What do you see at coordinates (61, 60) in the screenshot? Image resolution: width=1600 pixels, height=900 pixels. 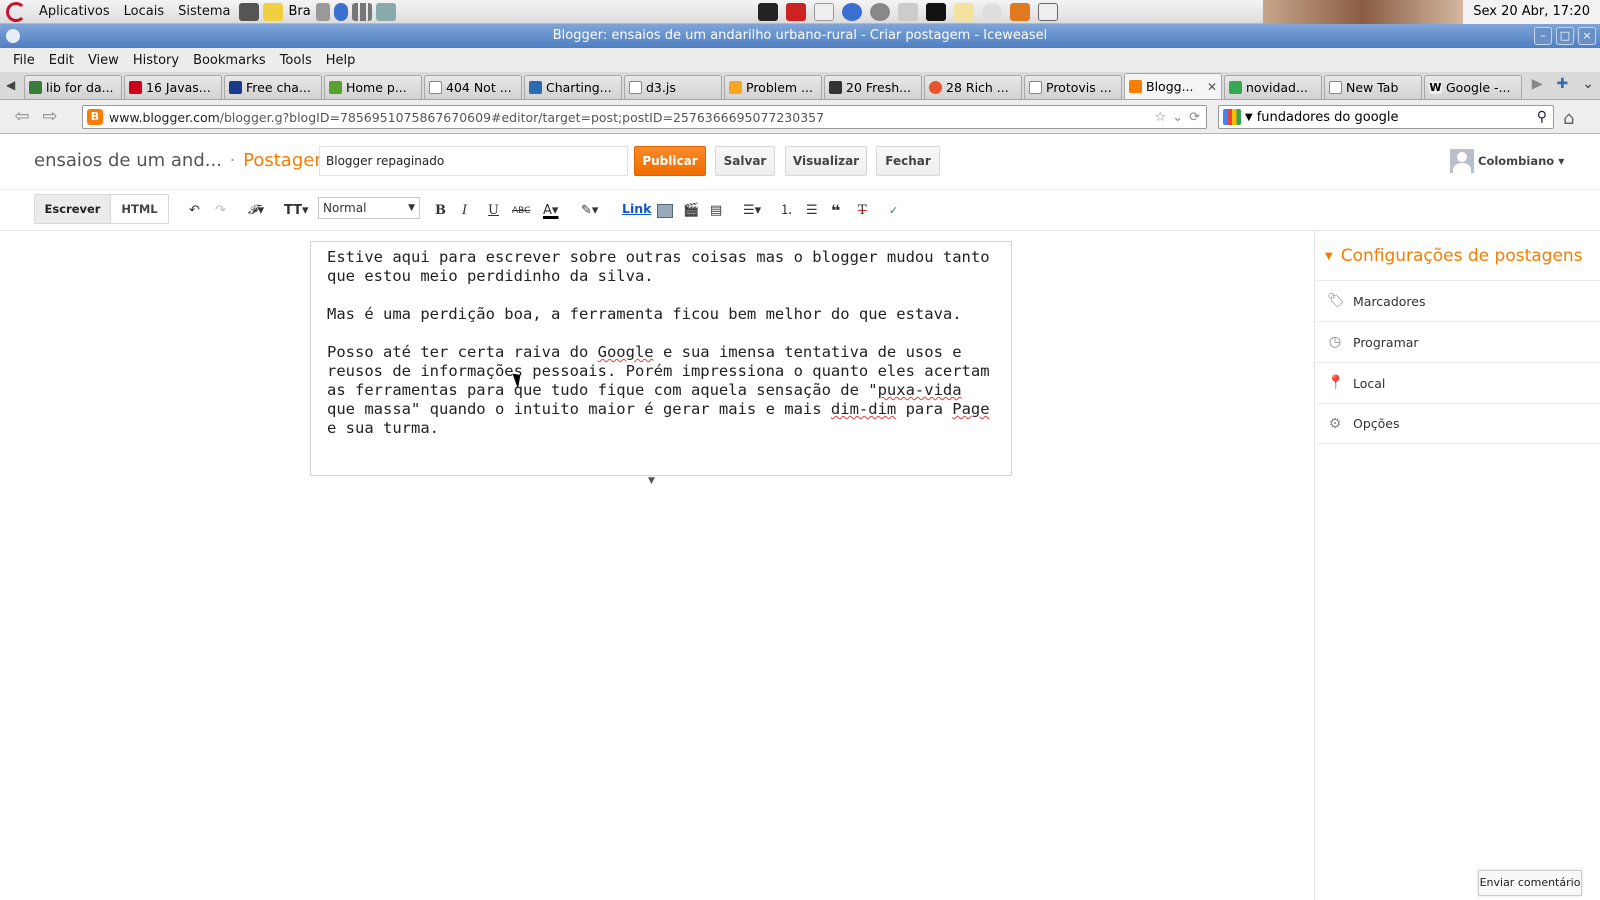 I see `menu-edit: Edit` at bounding box center [61, 60].